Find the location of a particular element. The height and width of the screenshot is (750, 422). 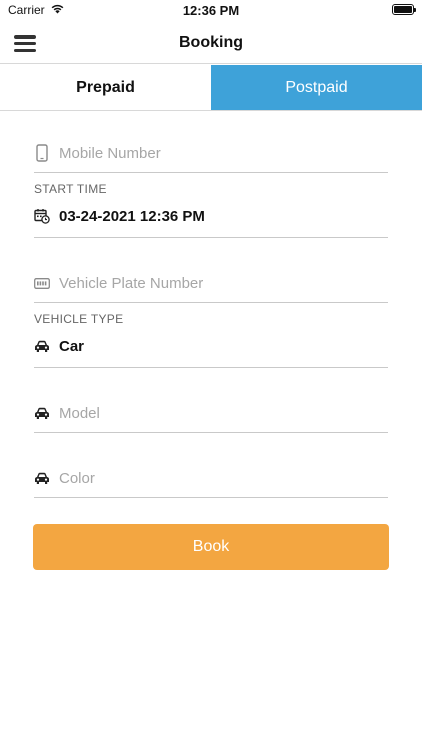

payment-tabs: Prepaid Postpaid is located at coordinates (211, 88).